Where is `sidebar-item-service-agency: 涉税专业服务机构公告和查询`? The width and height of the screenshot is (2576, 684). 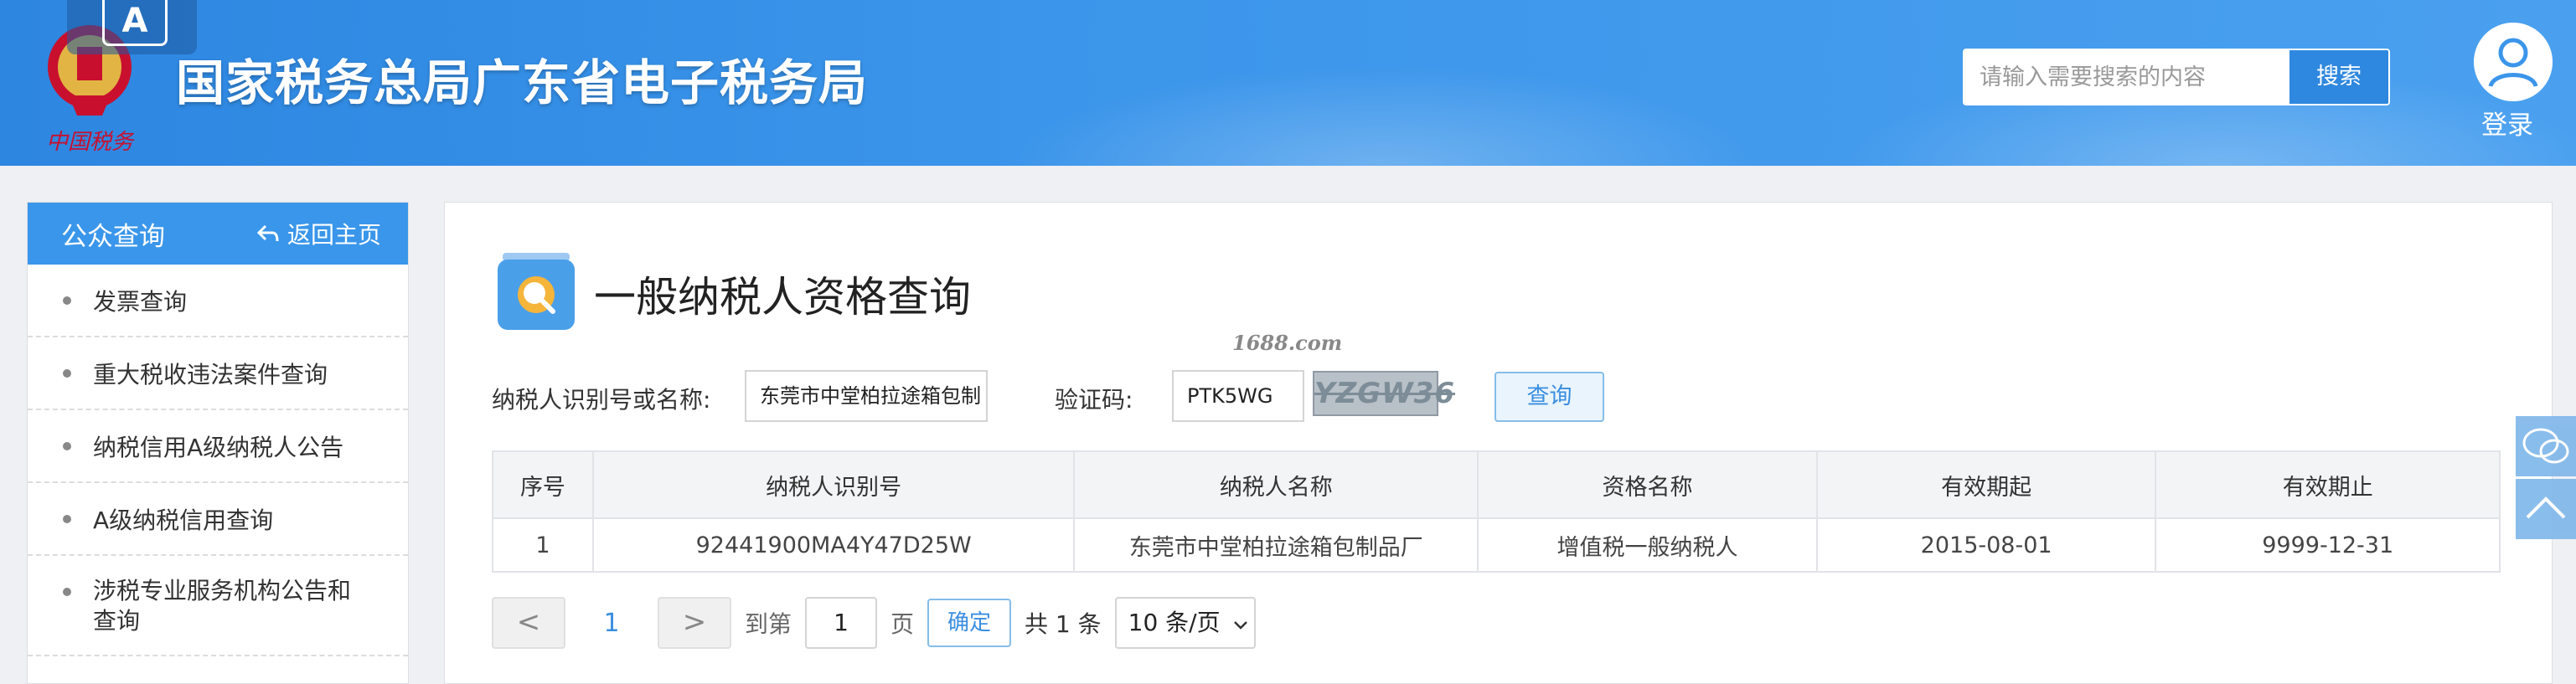
sidebar-item-service-agency: 涉税专业服务机构公告和查询 is located at coordinates (218, 606).